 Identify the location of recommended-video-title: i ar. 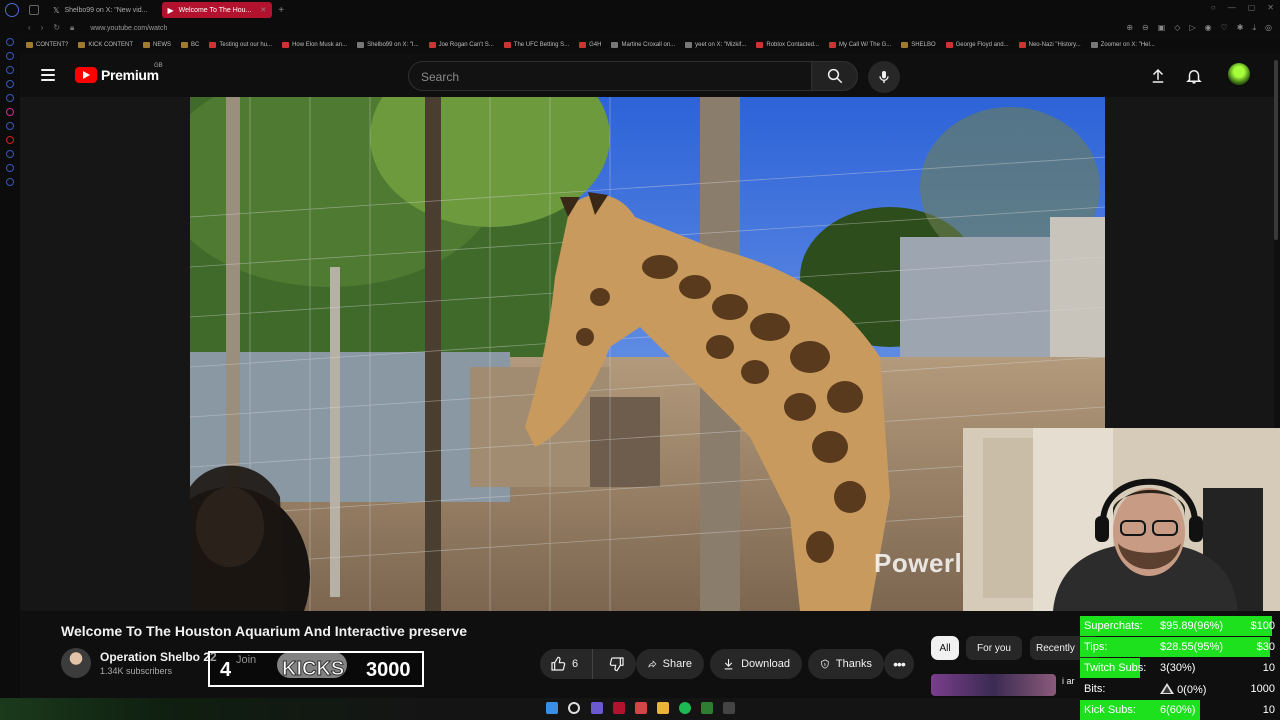
(1068, 681).